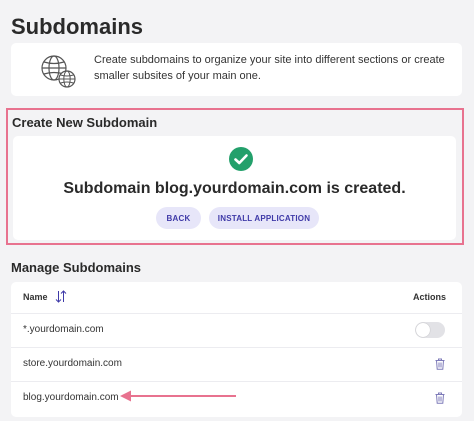 The image size is (474, 421). What do you see at coordinates (35, 297) in the screenshot?
I see `column-header-name: Name` at bounding box center [35, 297].